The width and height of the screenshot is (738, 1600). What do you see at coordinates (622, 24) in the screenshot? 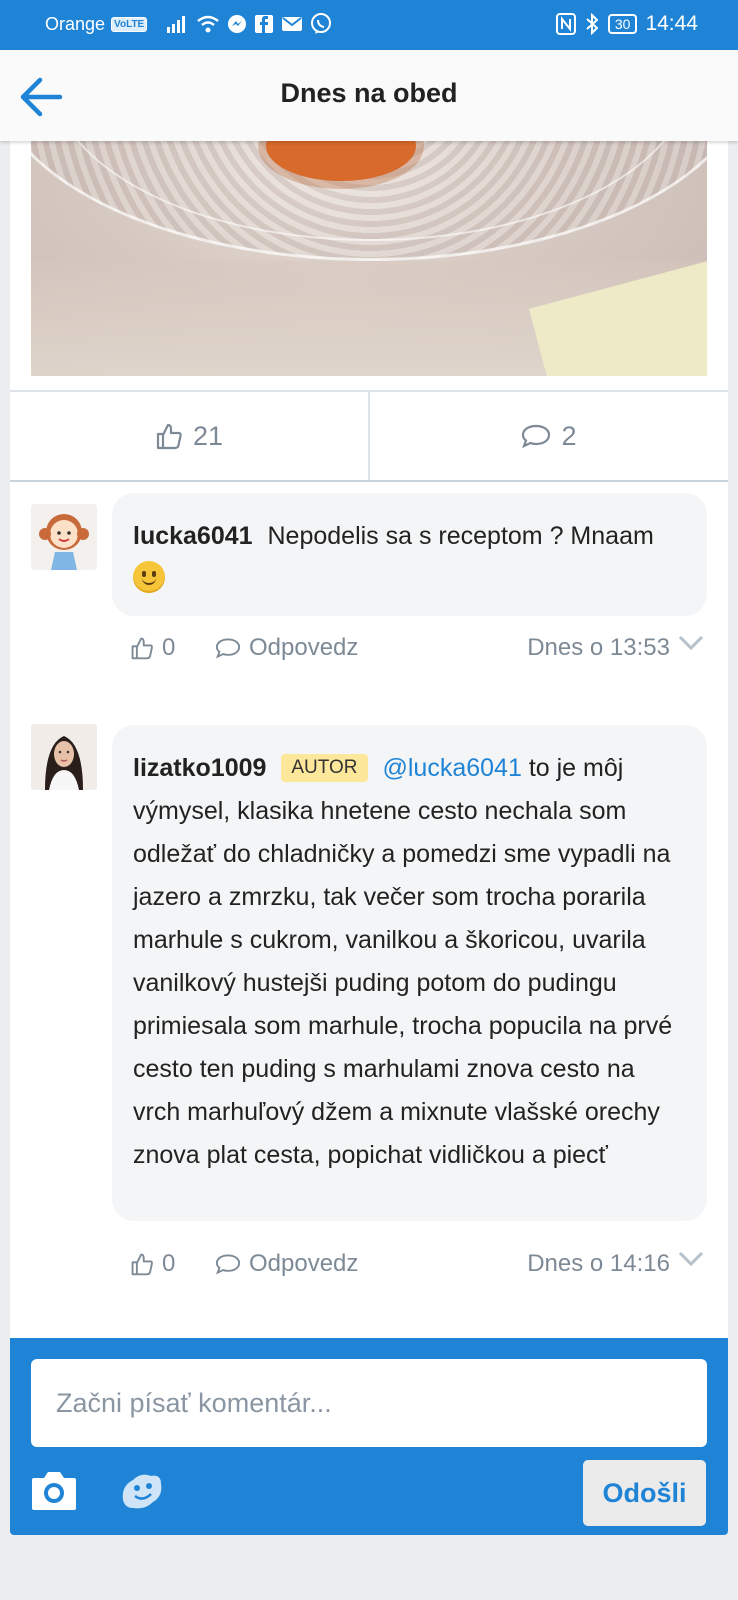
I see `battery-indicator: 30` at bounding box center [622, 24].